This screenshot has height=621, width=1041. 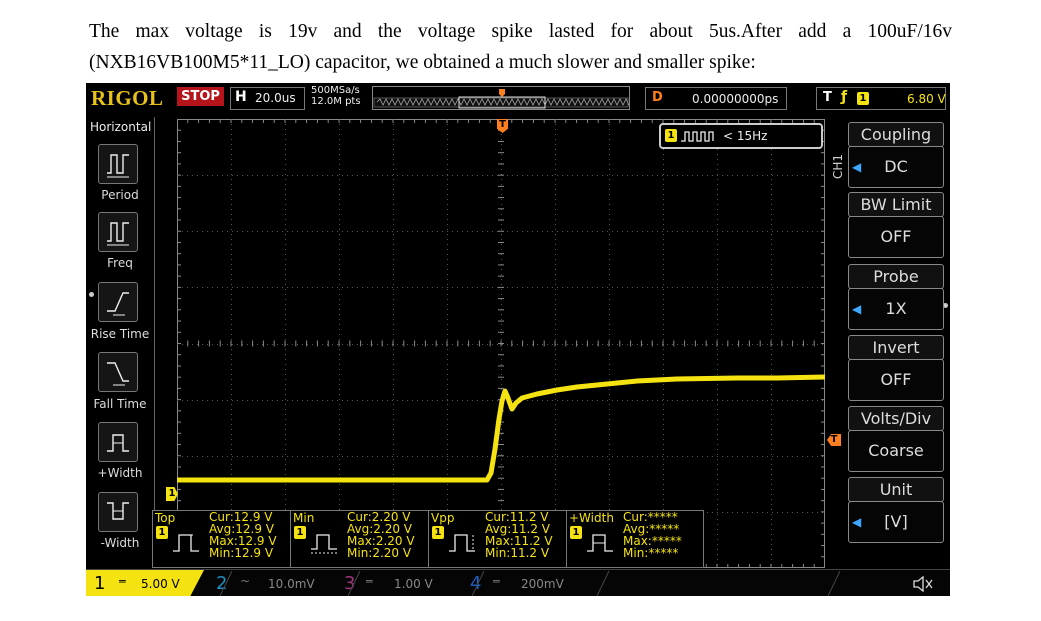 I want to click on trigger-source: 1, so click(x=863, y=98).